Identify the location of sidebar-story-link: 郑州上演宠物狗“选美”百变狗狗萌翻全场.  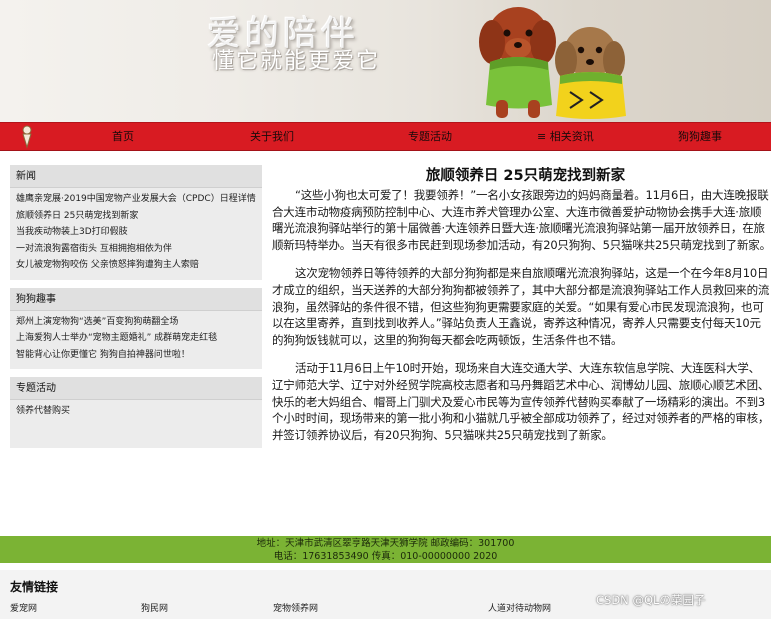
(139, 322).